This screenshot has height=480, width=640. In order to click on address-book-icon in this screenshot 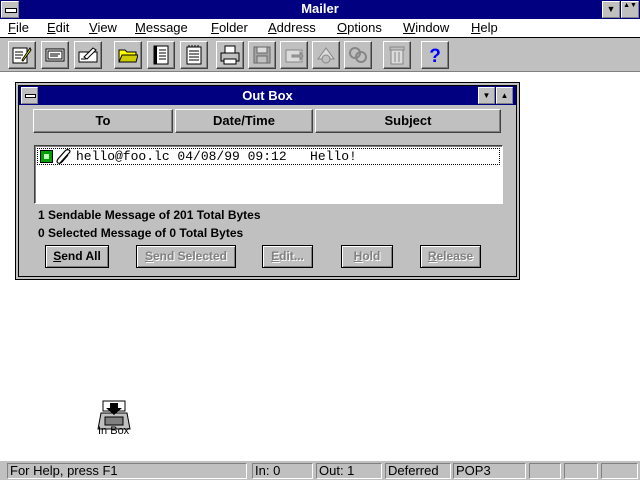, I will do `click(161, 55)`.